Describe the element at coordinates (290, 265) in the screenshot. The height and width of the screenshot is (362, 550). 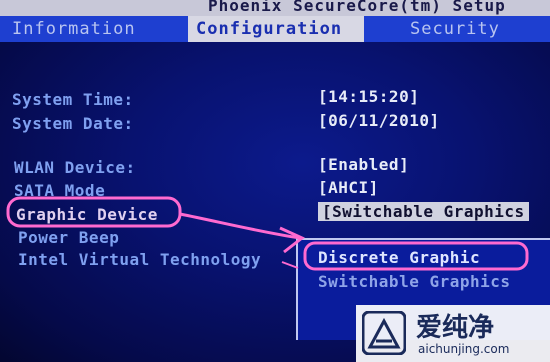
I see `arrow-tail` at that location.